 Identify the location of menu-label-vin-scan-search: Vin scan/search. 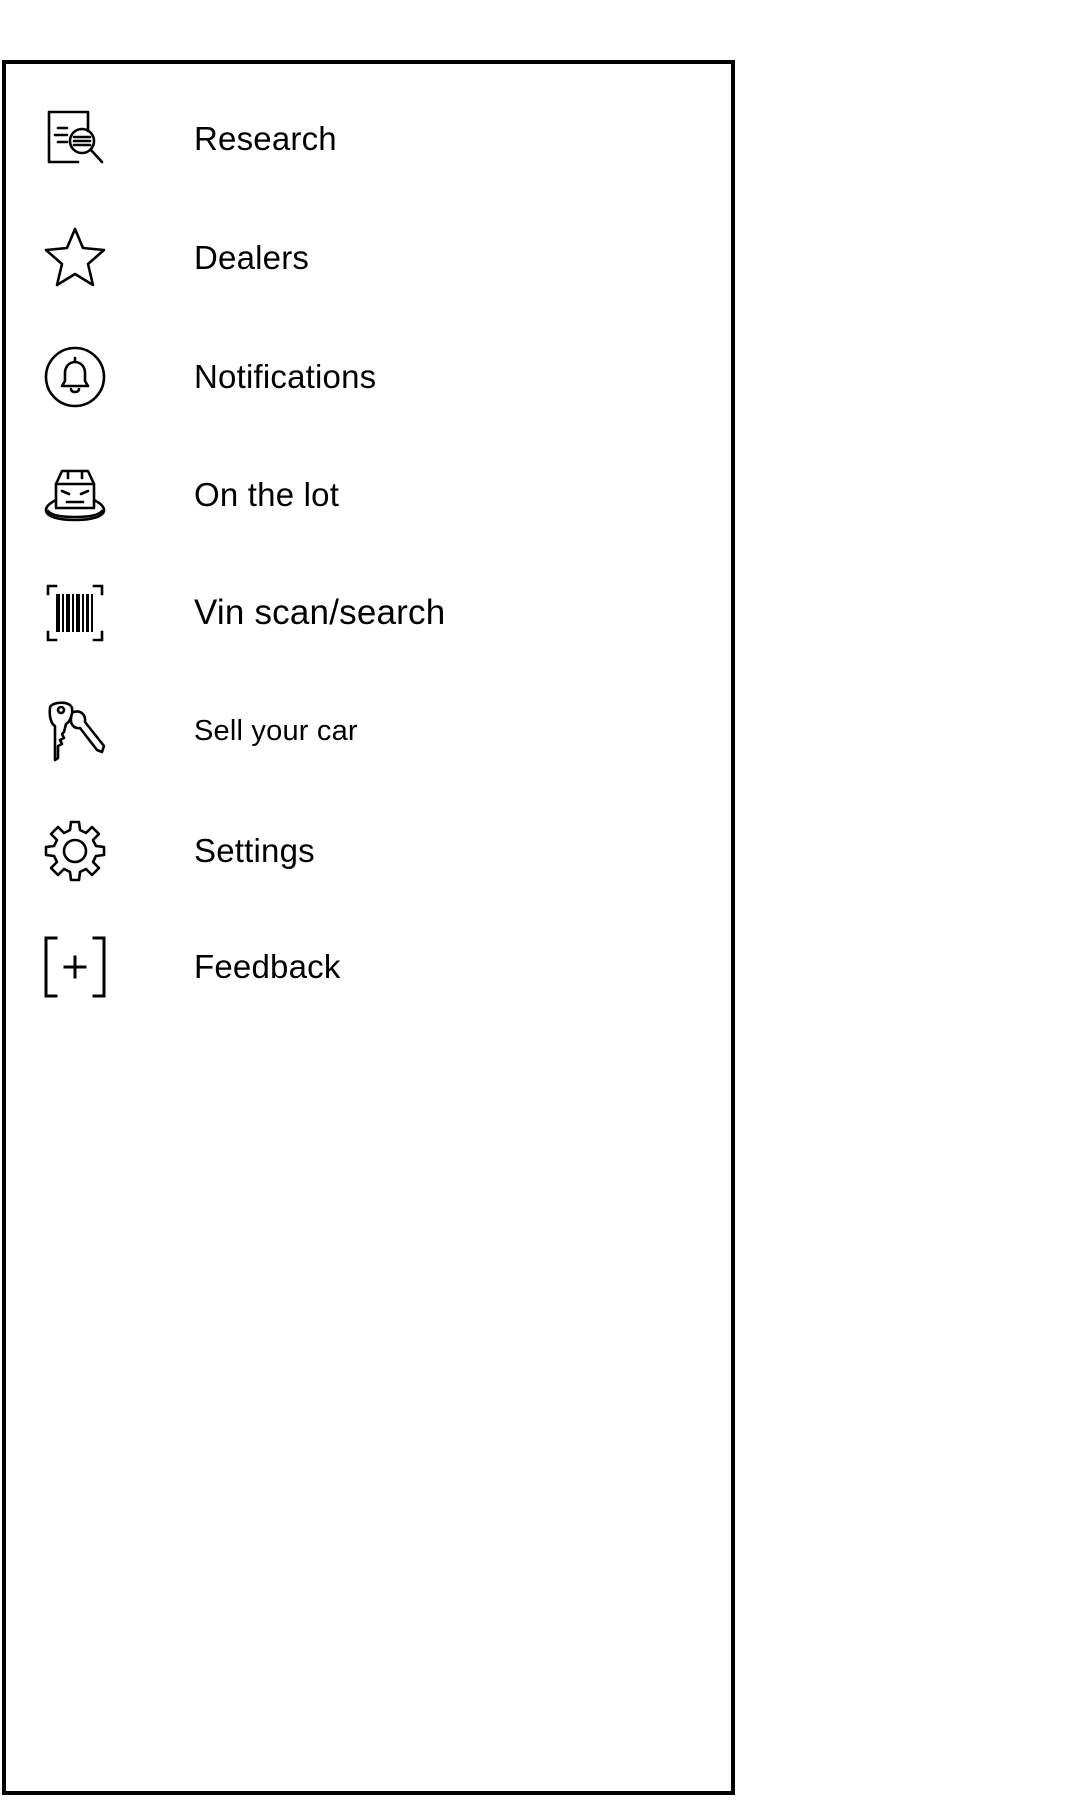
(320, 612).